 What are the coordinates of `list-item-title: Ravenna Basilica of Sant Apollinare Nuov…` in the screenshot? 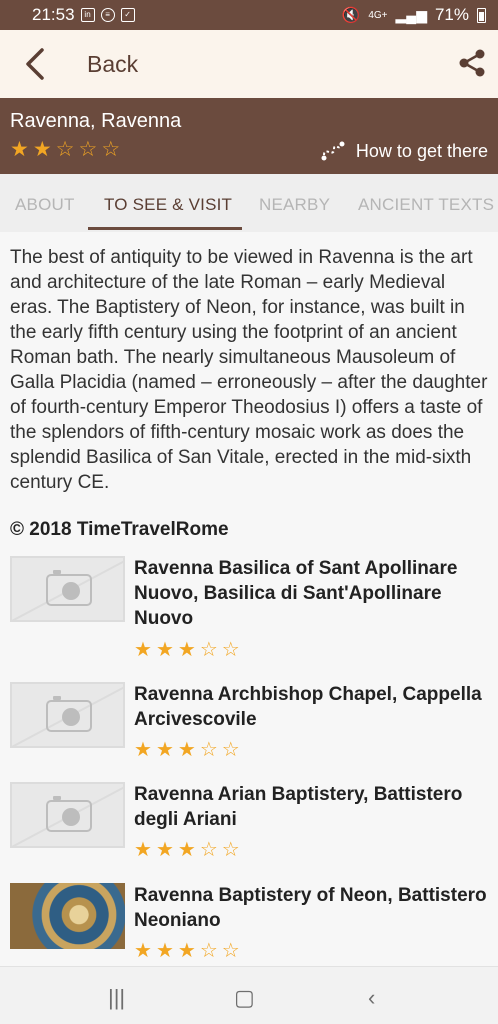 It's located at (296, 593).